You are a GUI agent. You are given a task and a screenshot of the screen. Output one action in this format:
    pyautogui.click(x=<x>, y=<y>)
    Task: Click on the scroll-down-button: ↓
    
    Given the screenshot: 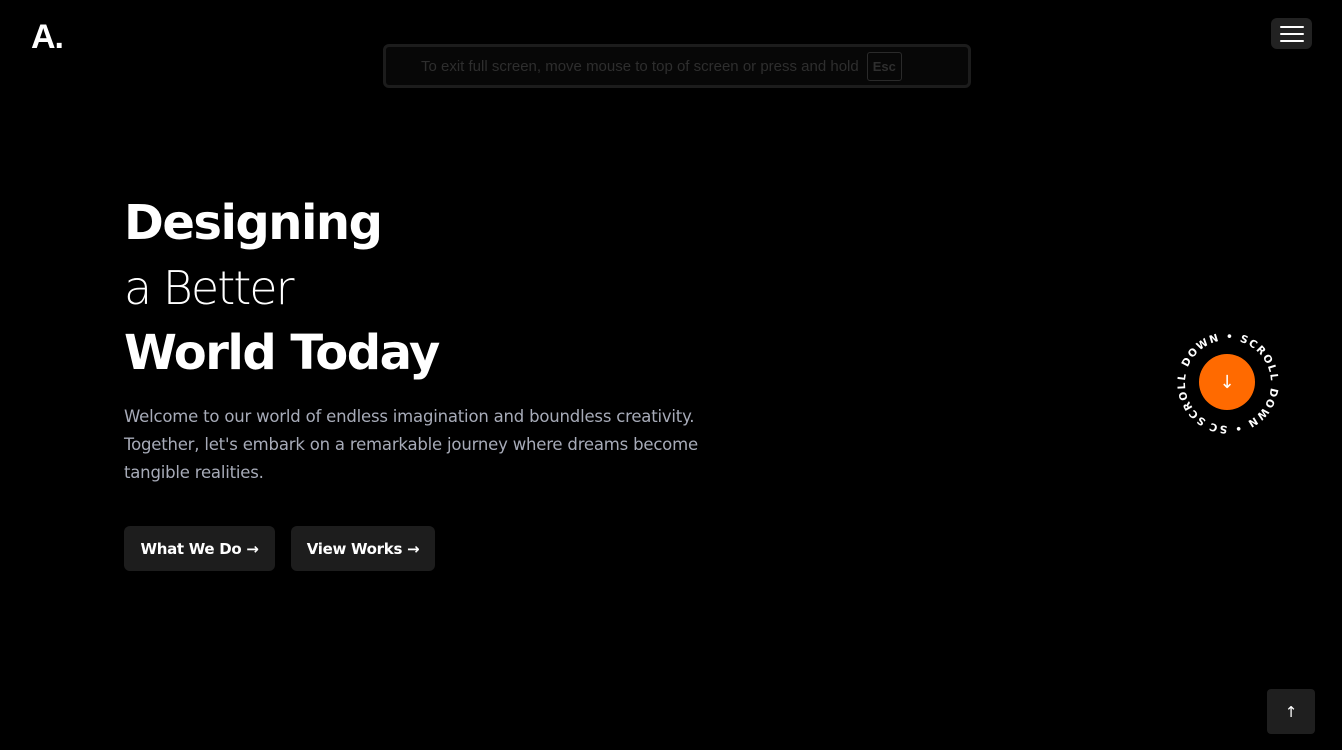 What is the action you would take?
    pyautogui.click(x=1227, y=382)
    